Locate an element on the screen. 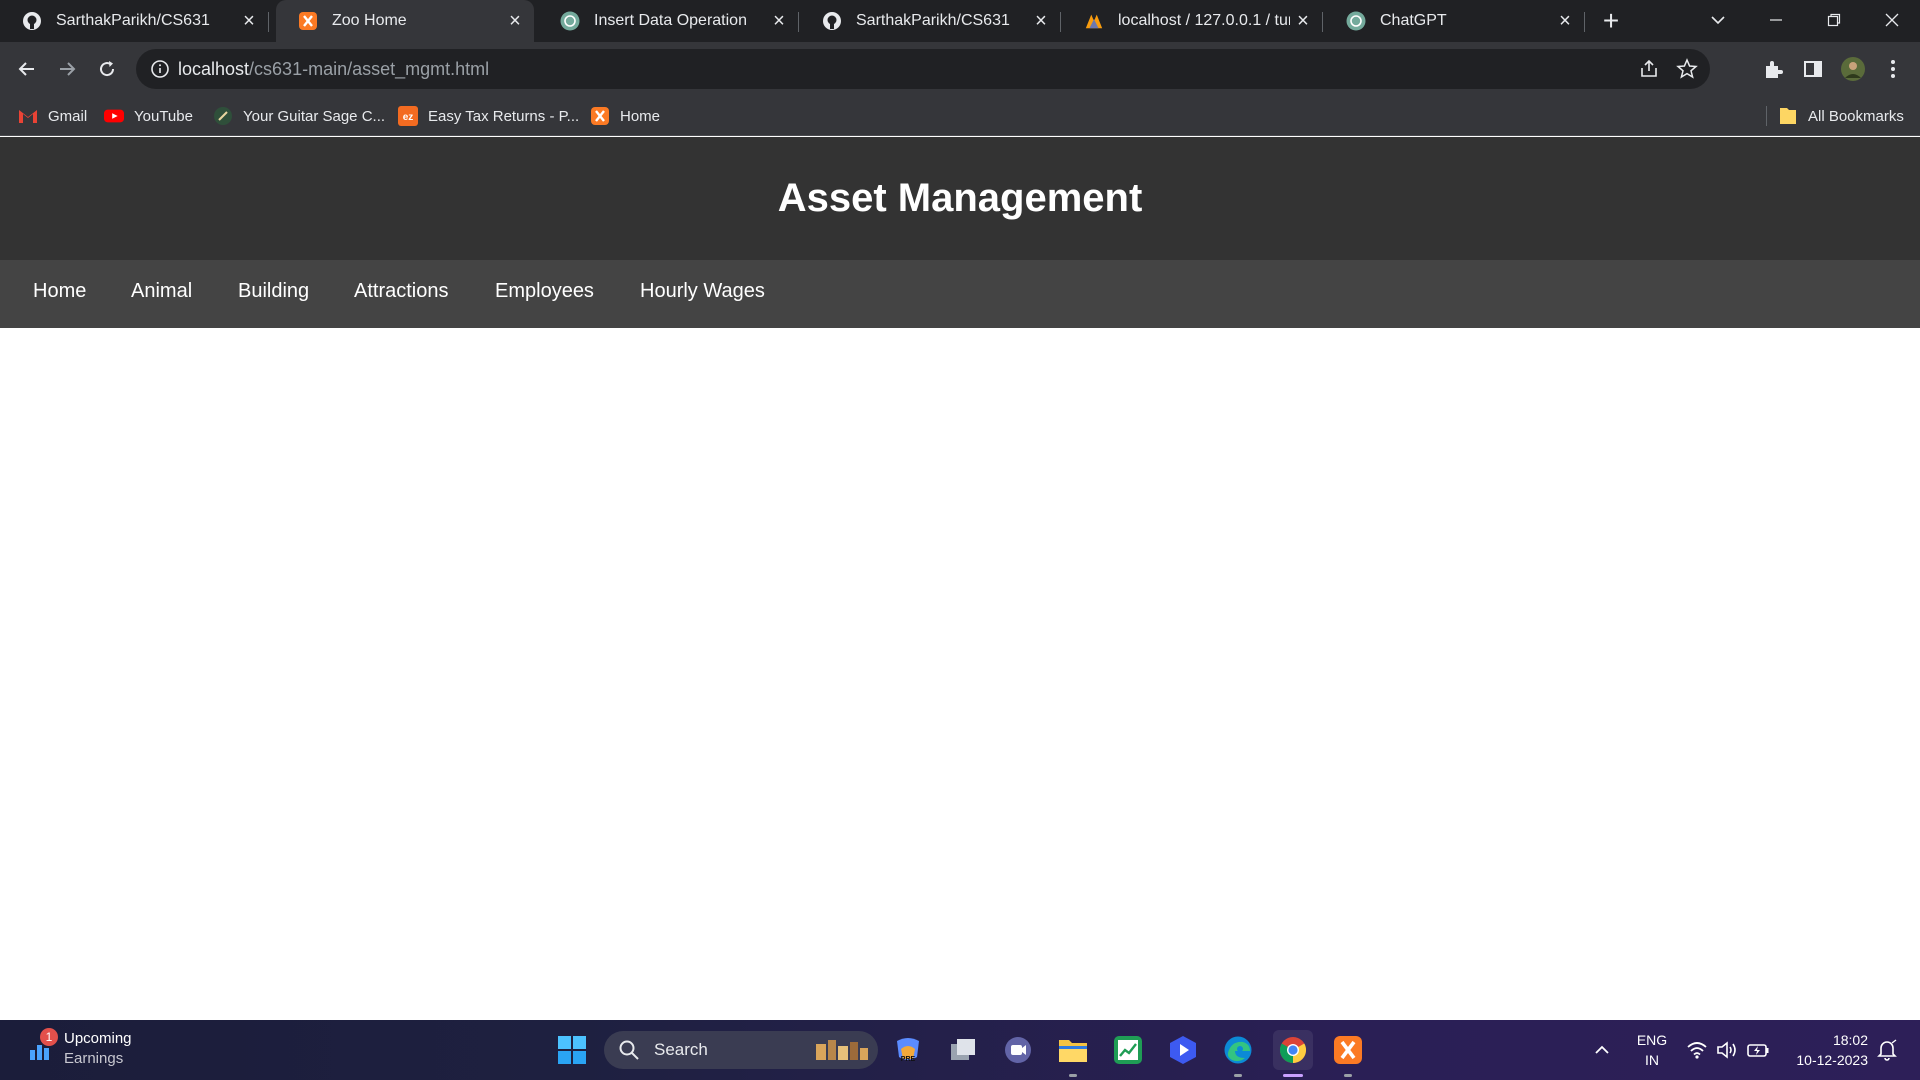 This screenshot has width=1920, height=1080. taskbar-app-file-explorer is located at coordinates (1073, 1053).